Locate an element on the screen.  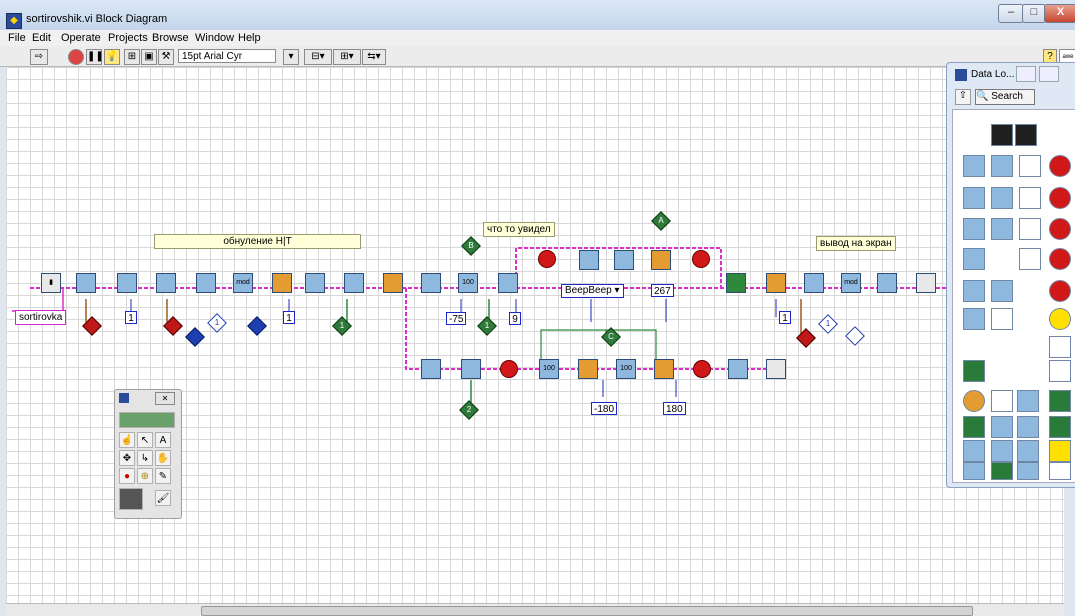
constant-minus75: -75 is located at coordinates (456, 318).